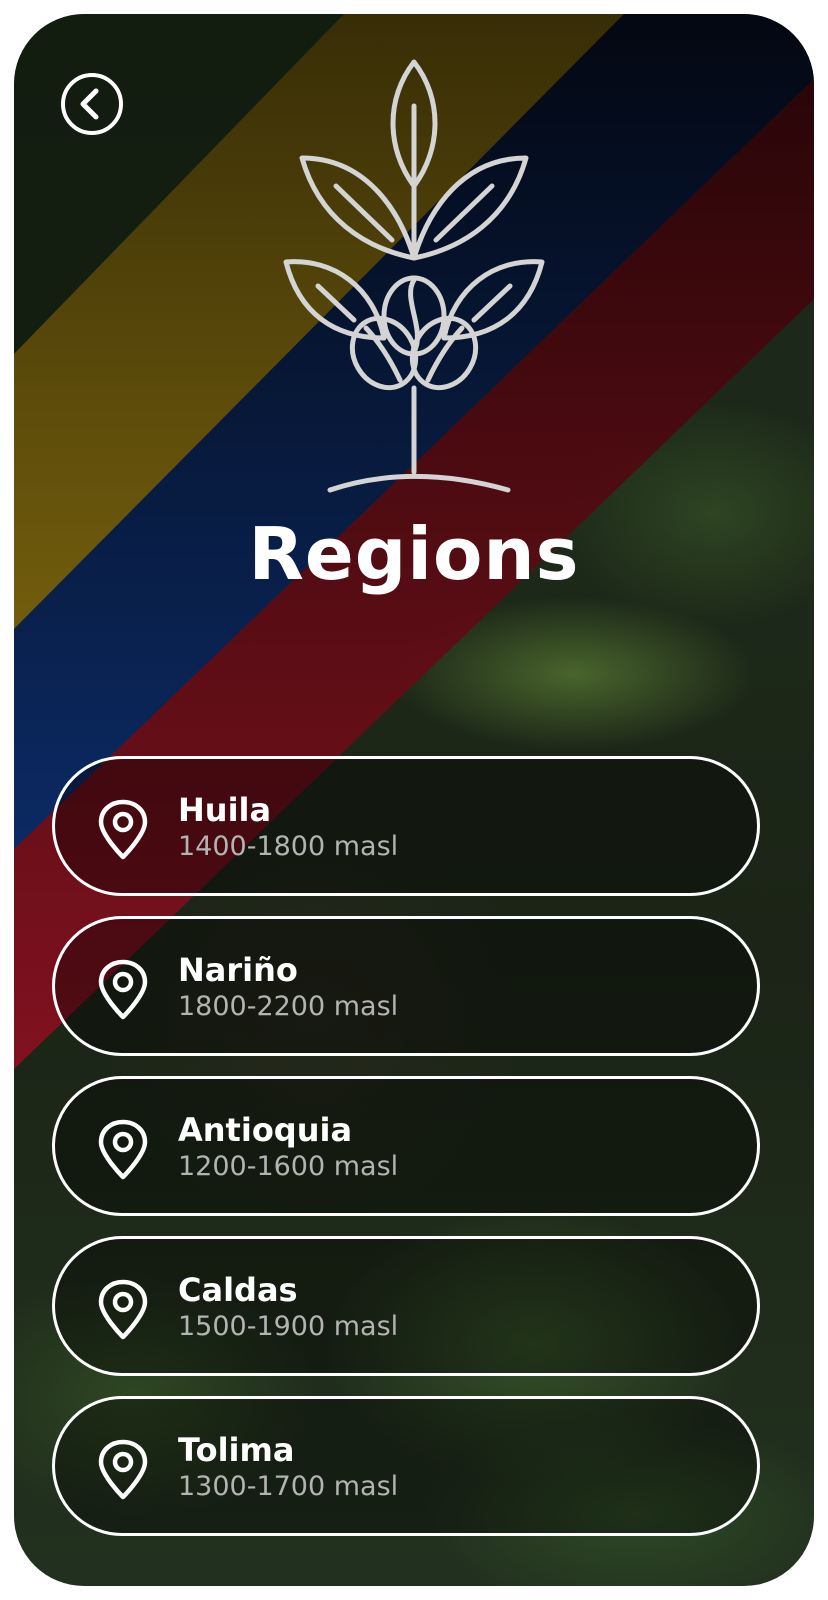 This screenshot has width=828, height=1600. What do you see at coordinates (288, 846) in the screenshot?
I see `region-altitude: 1400-1800 masl` at bounding box center [288, 846].